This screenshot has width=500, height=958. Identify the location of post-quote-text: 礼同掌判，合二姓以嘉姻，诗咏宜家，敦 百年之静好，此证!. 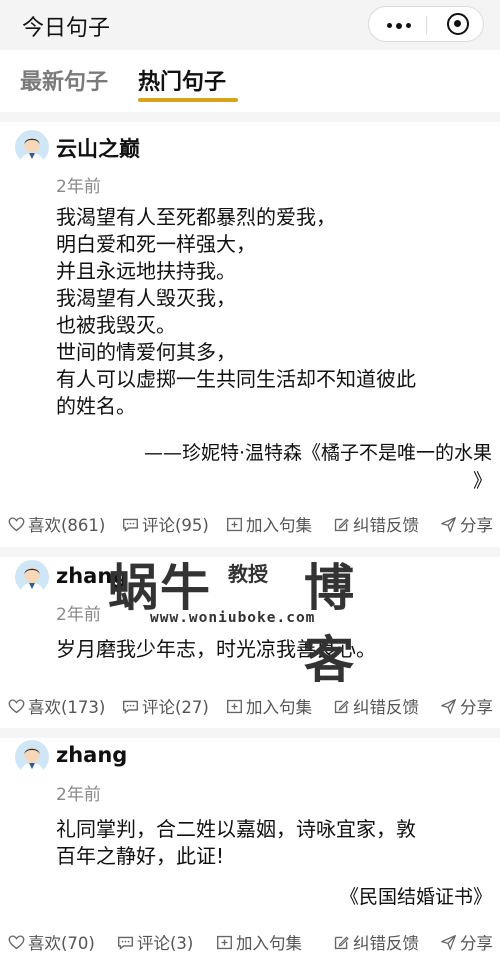
(276, 843).